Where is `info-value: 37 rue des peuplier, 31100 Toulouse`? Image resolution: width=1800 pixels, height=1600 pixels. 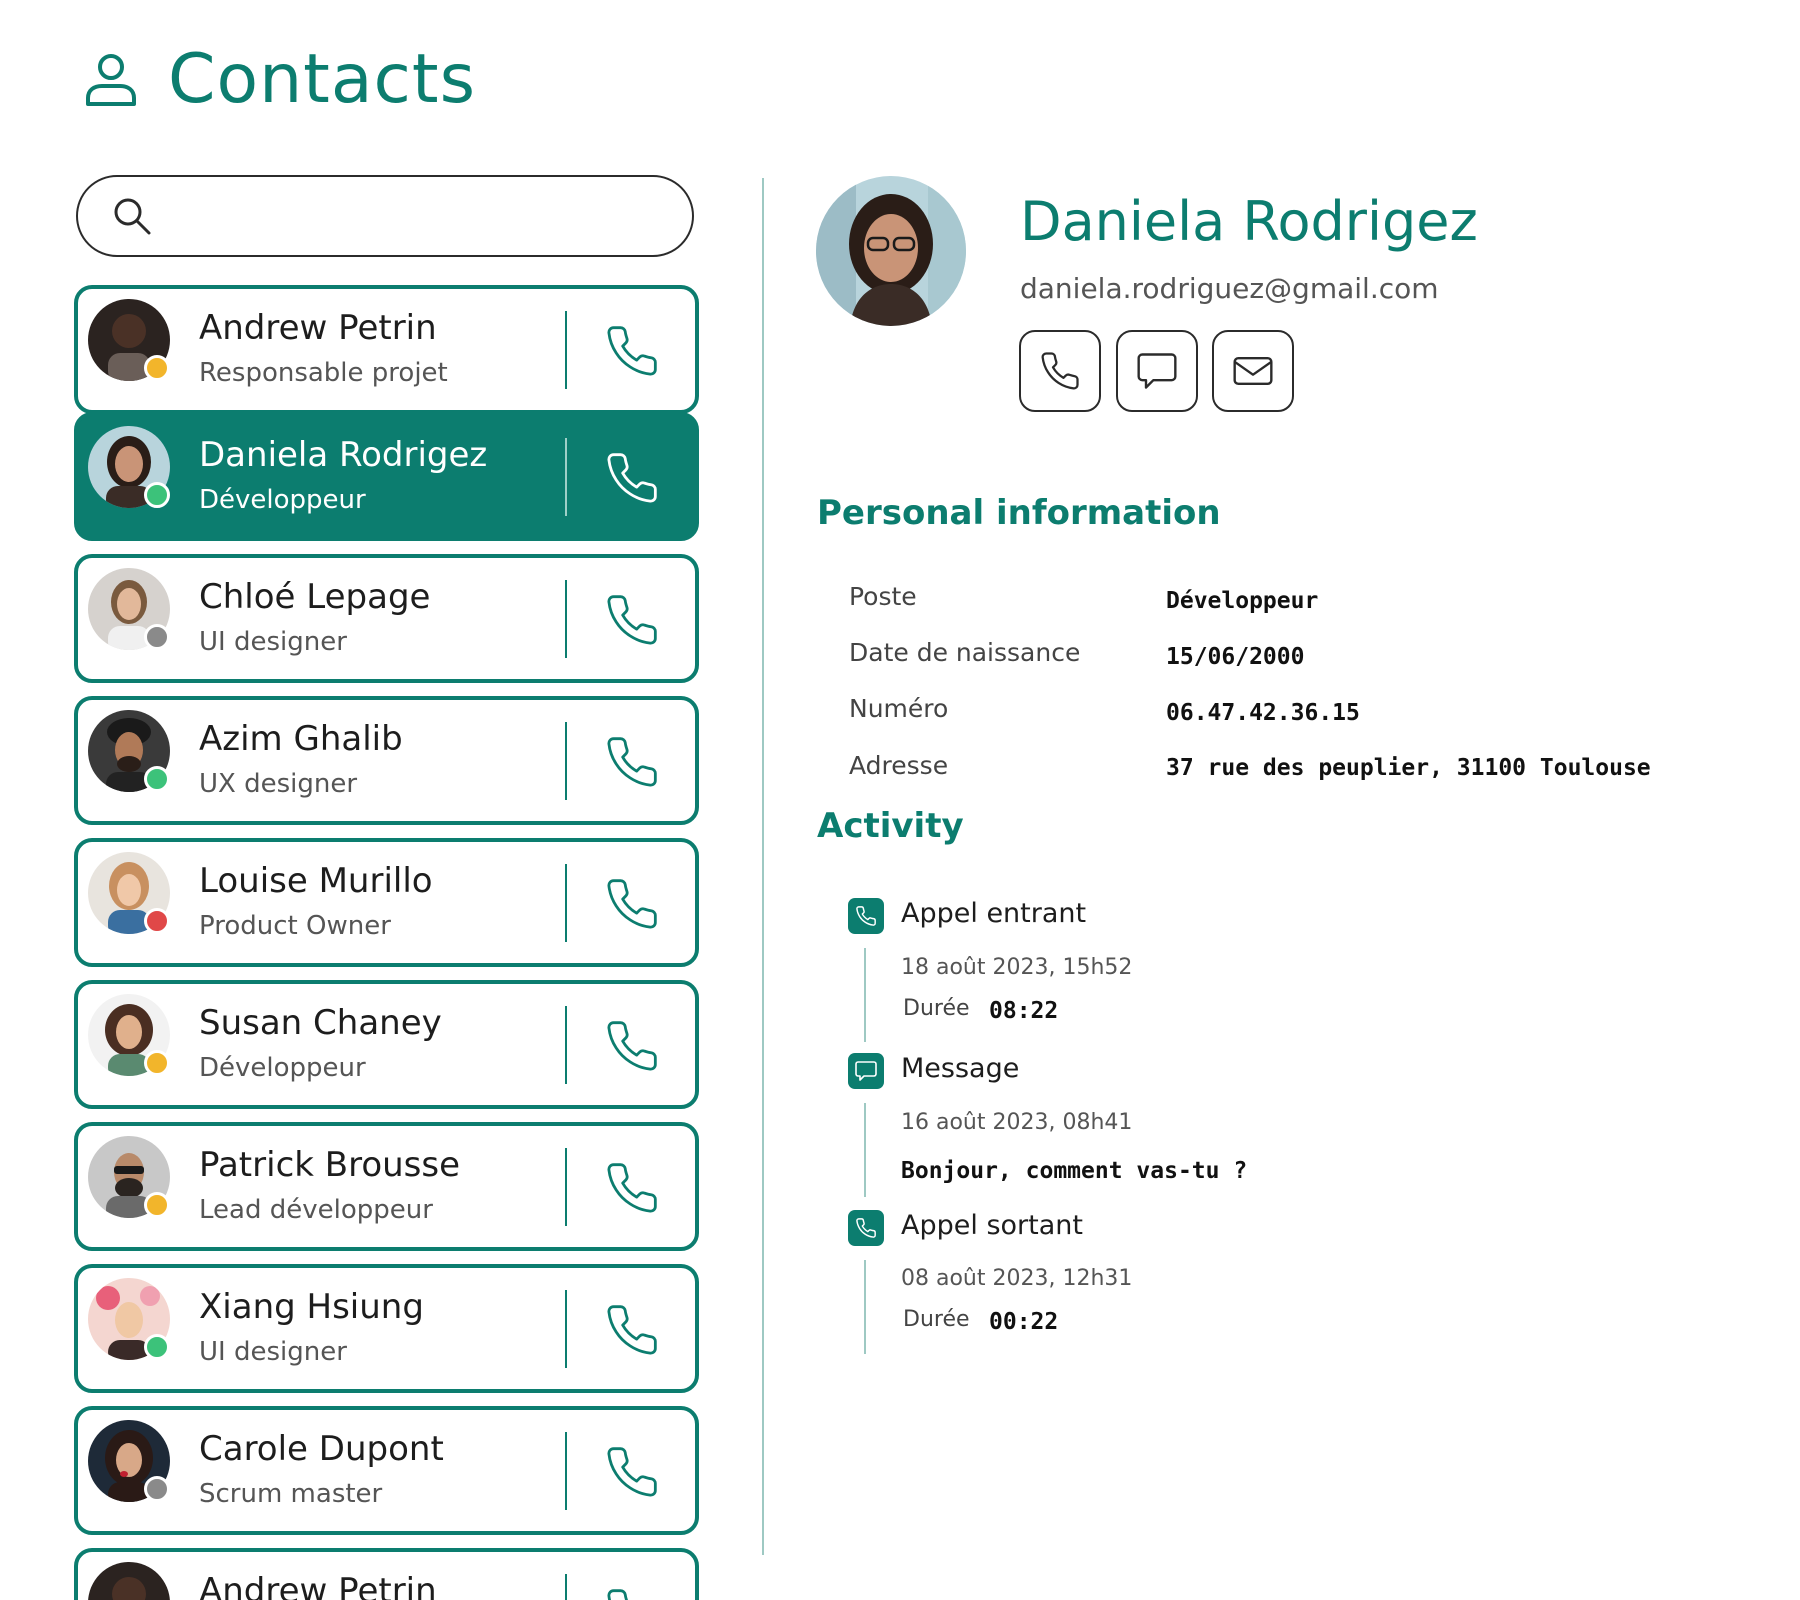
info-value: 37 rue des peuplier, 31100 Toulouse is located at coordinates (1408, 768).